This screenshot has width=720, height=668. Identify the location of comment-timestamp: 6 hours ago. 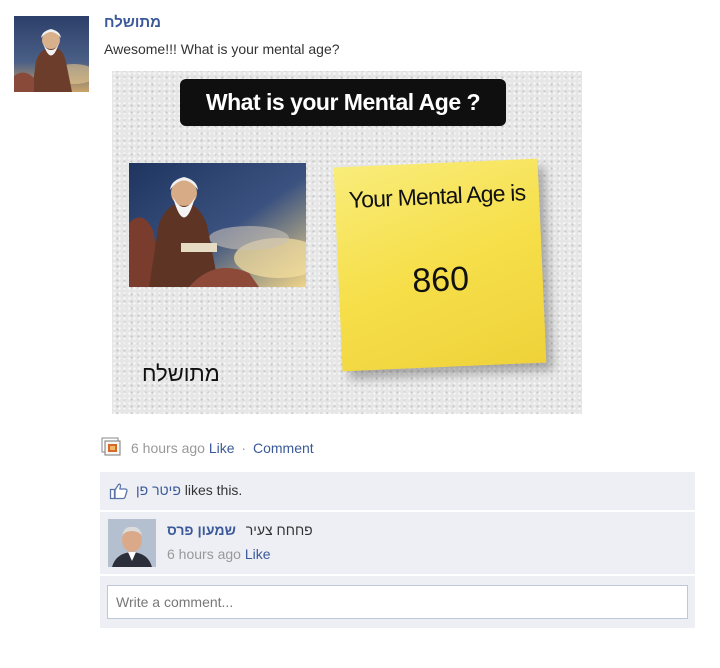
(204, 554).